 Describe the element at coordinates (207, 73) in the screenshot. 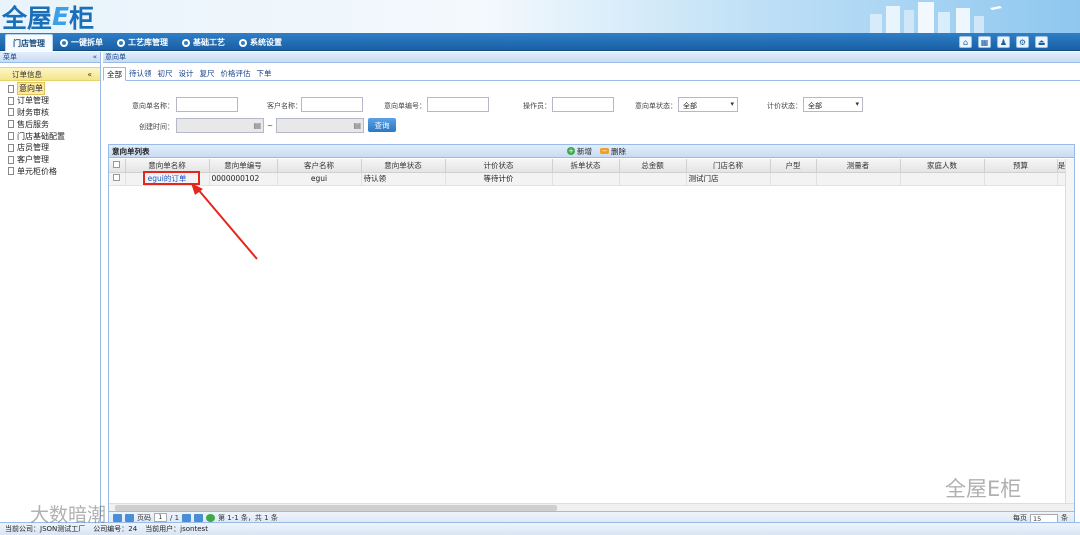

I see `tab-remeasure: 复尺` at that location.